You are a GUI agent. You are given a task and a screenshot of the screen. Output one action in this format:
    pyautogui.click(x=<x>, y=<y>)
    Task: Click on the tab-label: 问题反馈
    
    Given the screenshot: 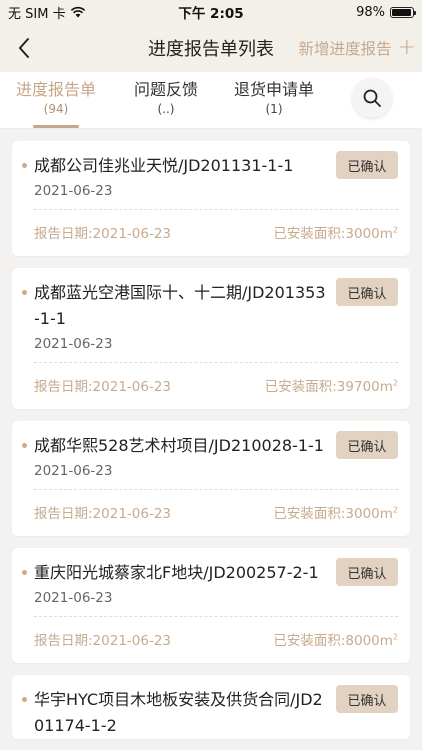 What is the action you would take?
    pyautogui.click(x=165, y=89)
    